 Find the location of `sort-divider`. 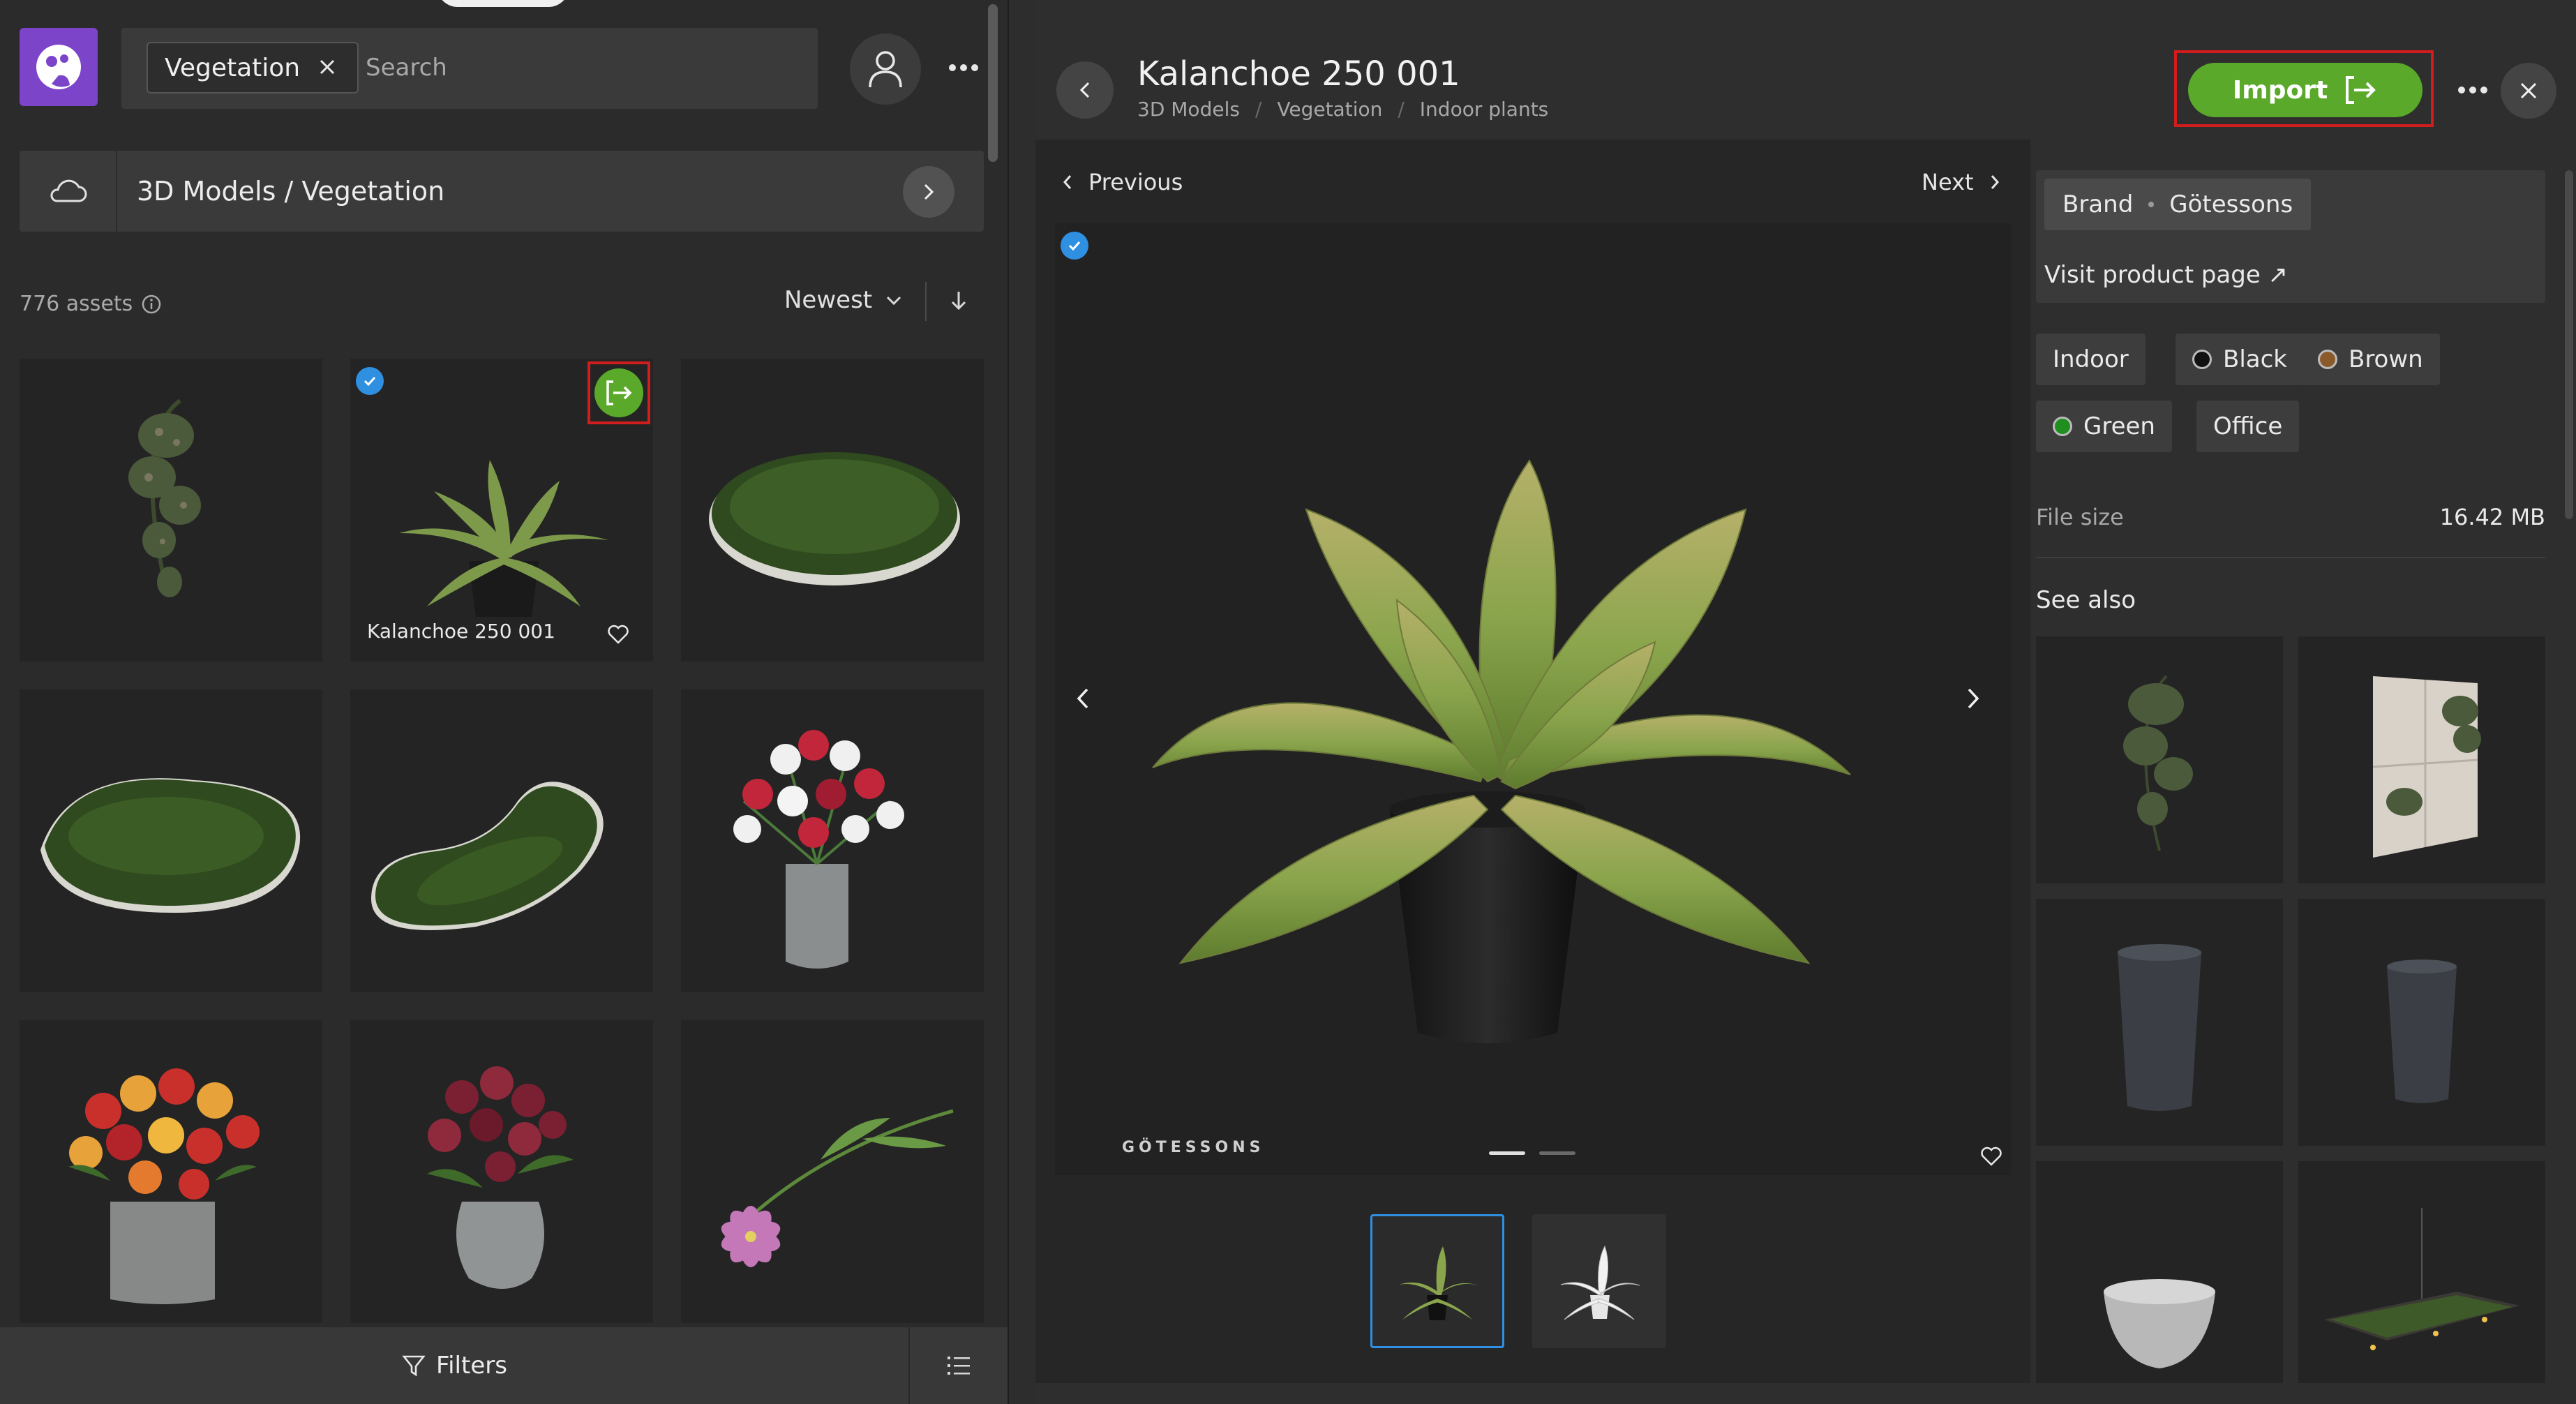

sort-divider is located at coordinates (926, 301).